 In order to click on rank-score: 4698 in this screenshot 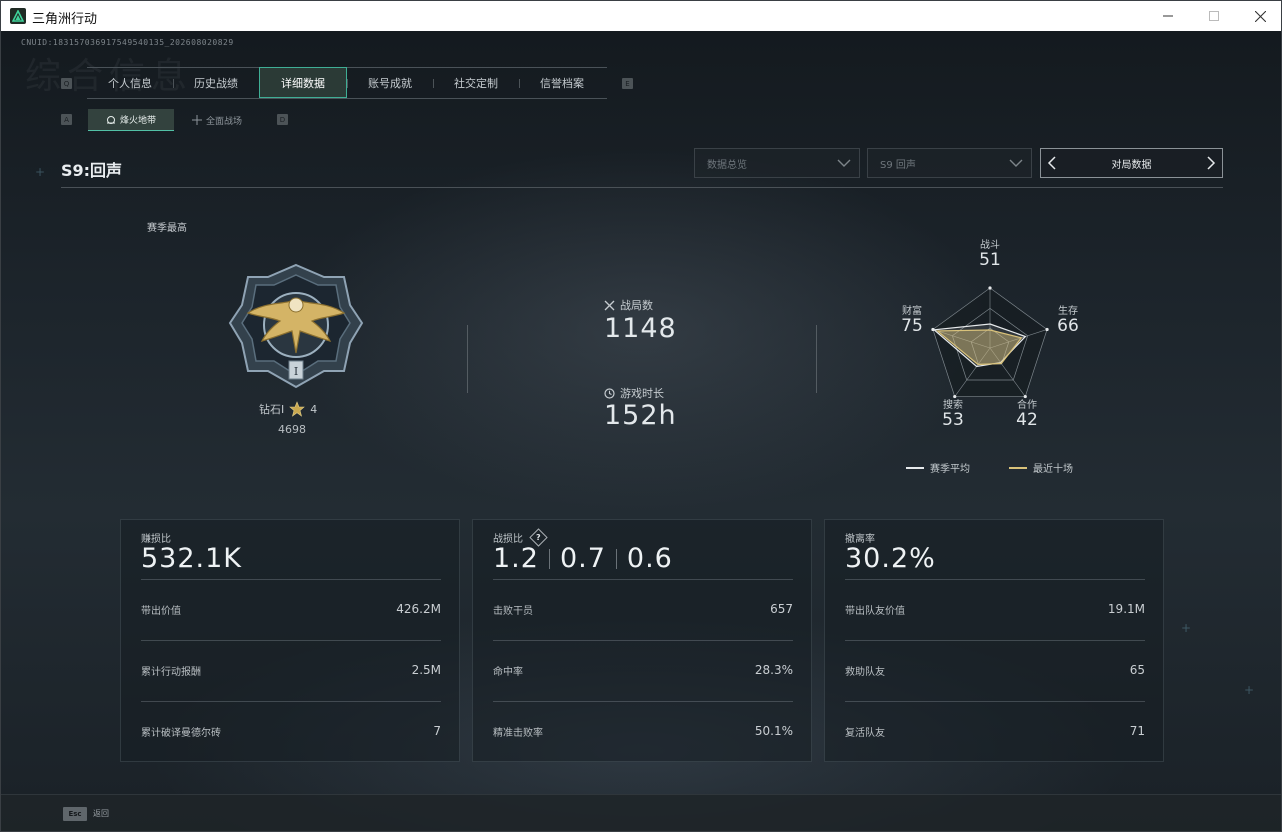, I will do `click(292, 429)`.